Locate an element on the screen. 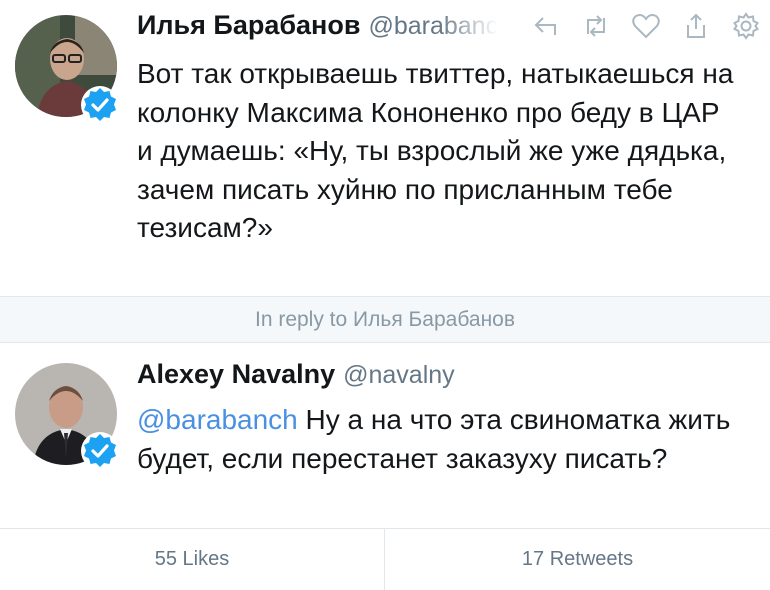  retweet-icon is located at coordinates (596, 26).